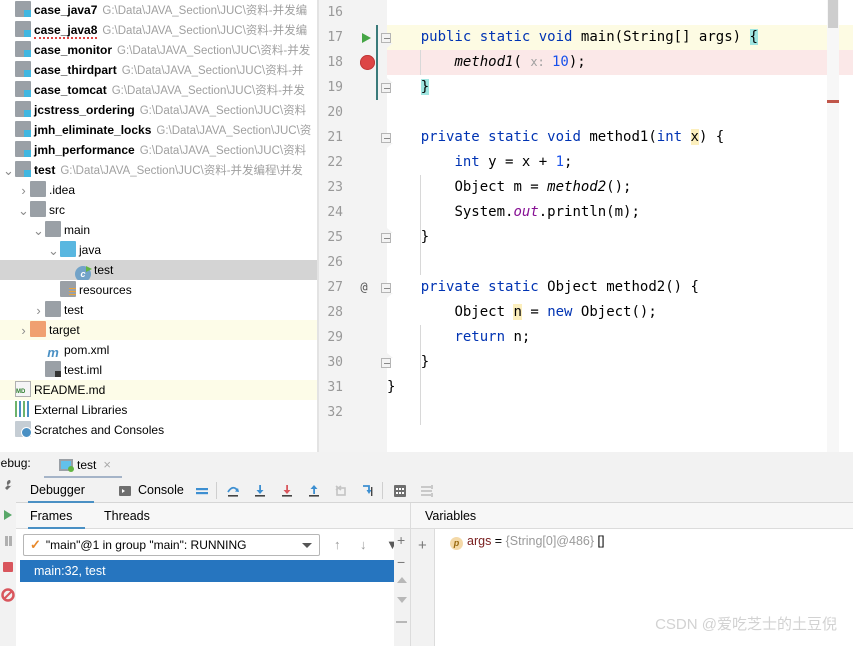 The width and height of the screenshot is (853, 646). I want to click on pause-icon, so click(8, 541).